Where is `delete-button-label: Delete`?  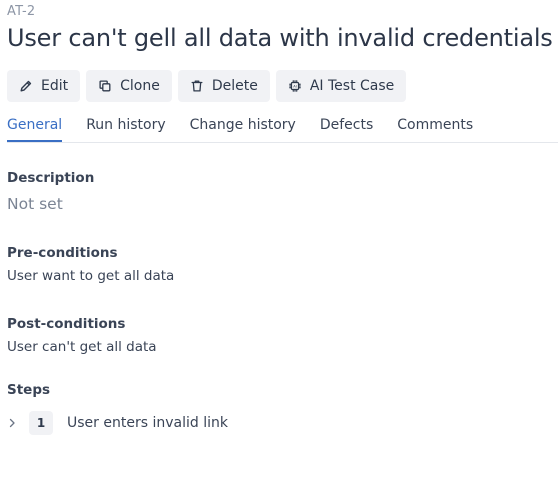
delete-button-label: Delete is located at coordinates (234, 86).